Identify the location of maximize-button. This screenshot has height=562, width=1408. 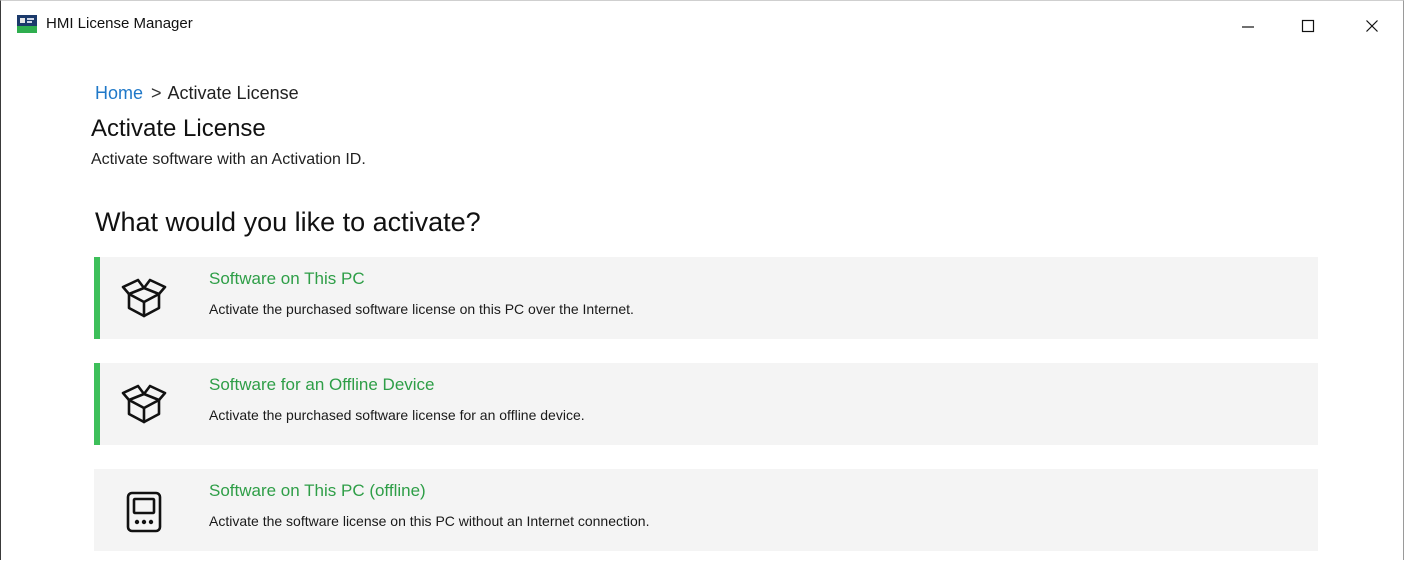
(1308, 26).